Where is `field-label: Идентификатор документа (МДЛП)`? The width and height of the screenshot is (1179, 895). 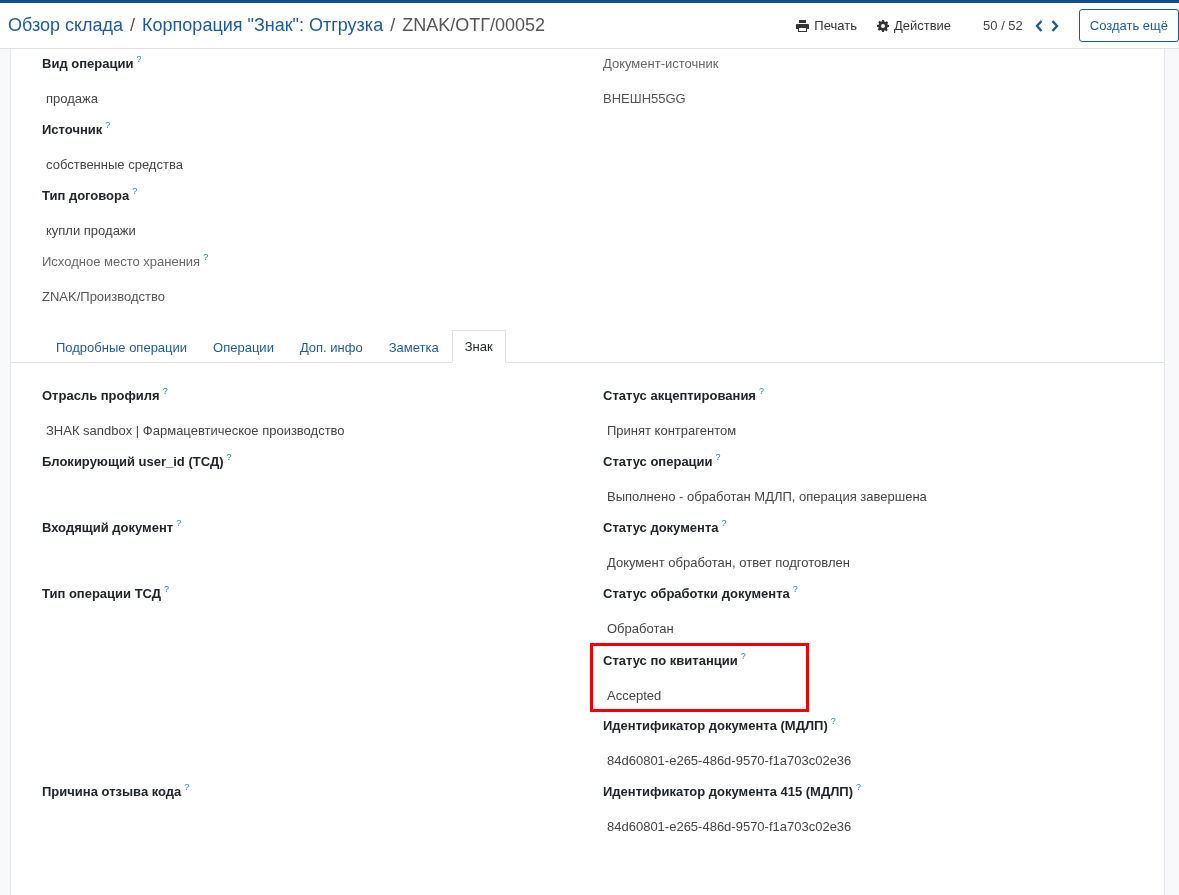 field-label: Идентификатор документа (МДЛП) is located at coordinates (715, 726).